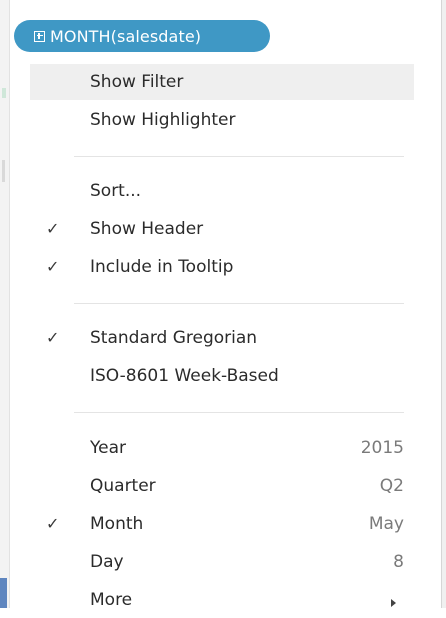 The height and width of the screenshot is (618, 446). What do you see at coordinates (222, 82) in the screenshot?
I see `menu-item-show-filter: Show Filter` at bounding box center [222, 82].